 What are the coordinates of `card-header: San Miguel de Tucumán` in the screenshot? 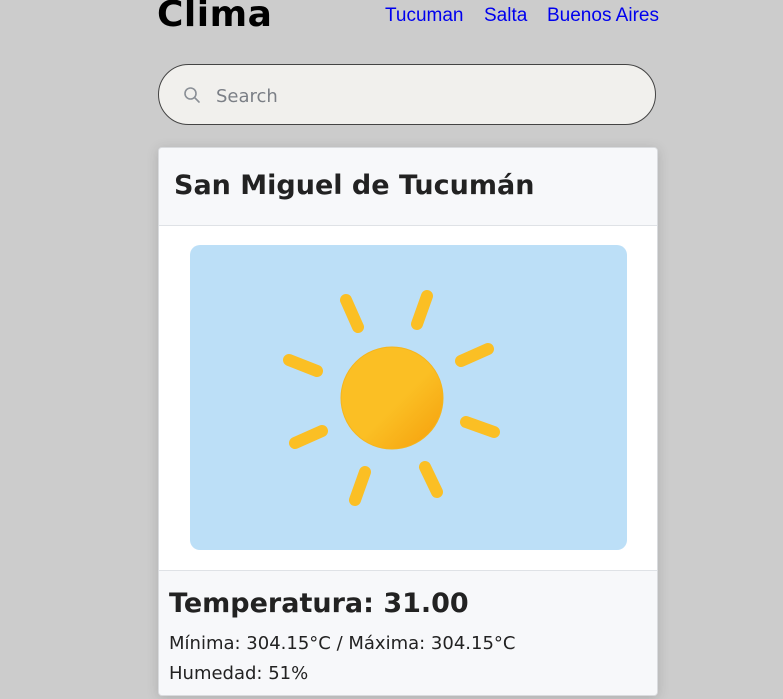 It's located at (408, 187).